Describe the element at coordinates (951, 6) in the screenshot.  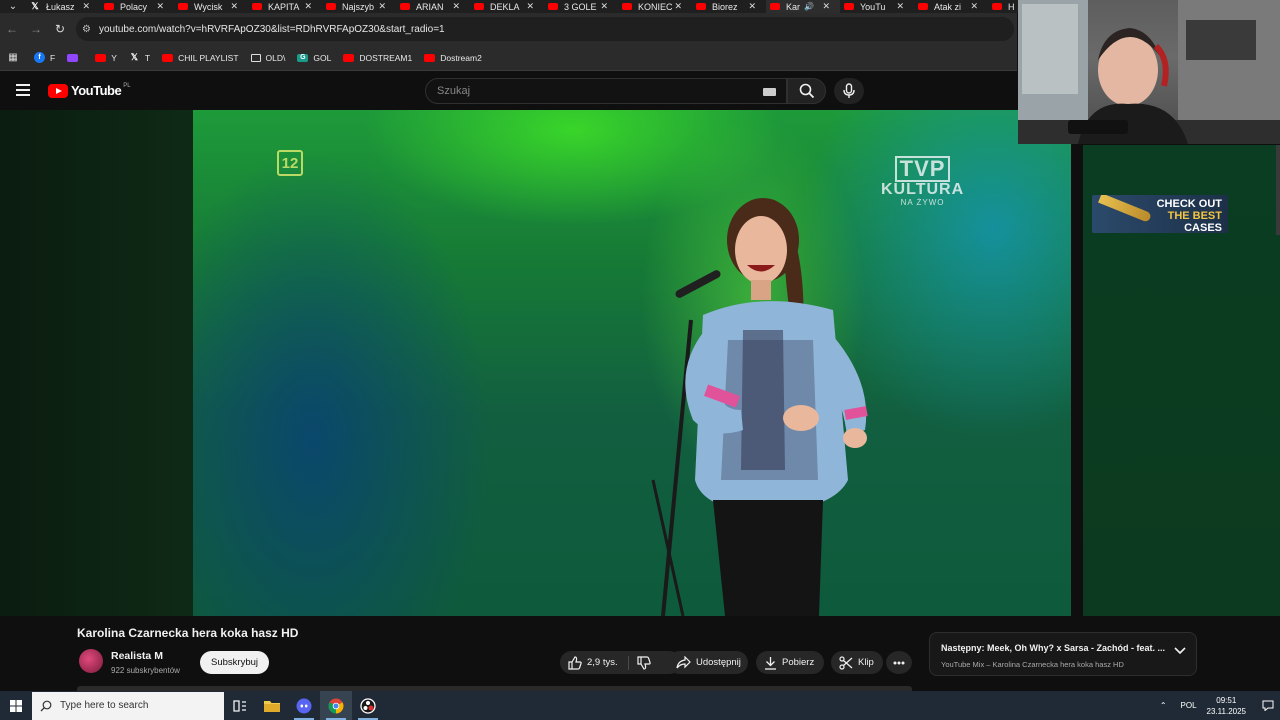
I see `browser-tab: Atak zi ✕` at that location.